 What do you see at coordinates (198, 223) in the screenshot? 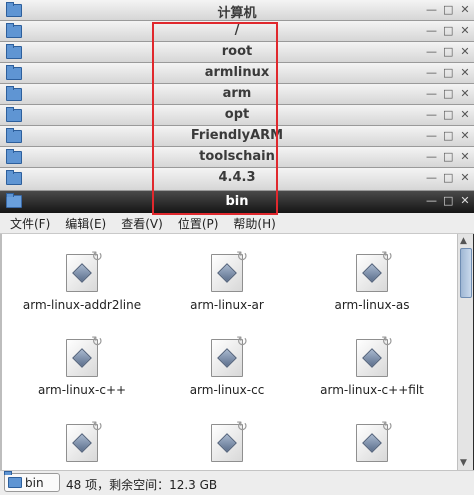
I see `menu-places: 位置(P)` at bounding box center [198, 223].